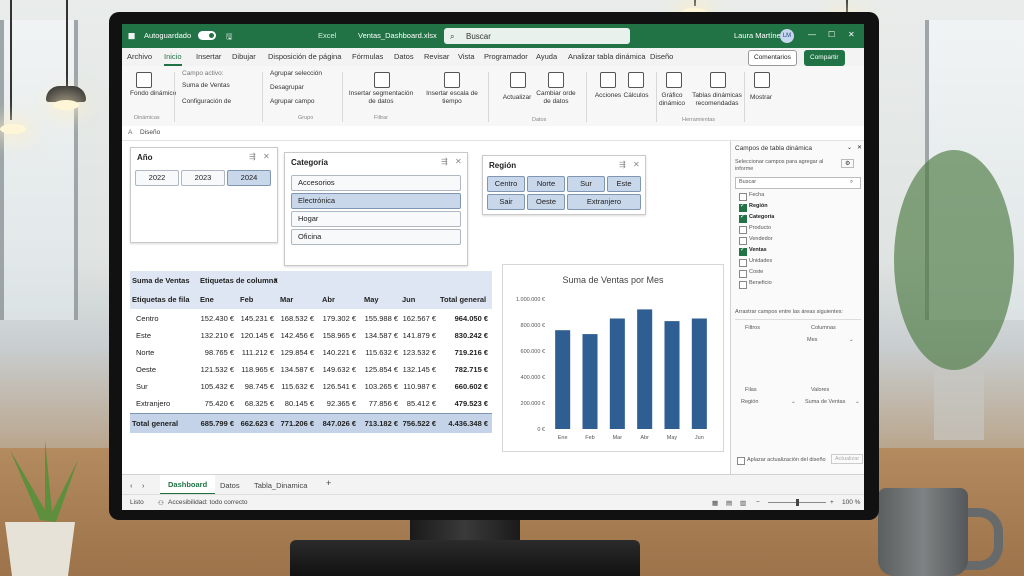 The height and width of the screenshot is (576, 1024). I want to click on slicer-category-accesorios: Accesorios, so click(376, 183).